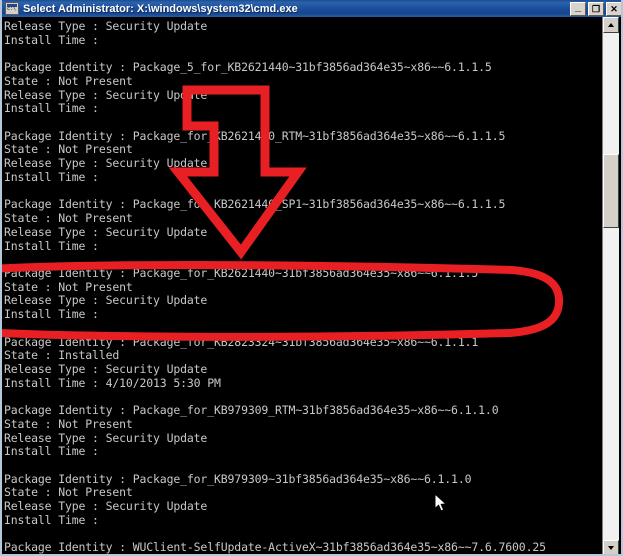  I want to click on console-window-icon, so click(12, 8).